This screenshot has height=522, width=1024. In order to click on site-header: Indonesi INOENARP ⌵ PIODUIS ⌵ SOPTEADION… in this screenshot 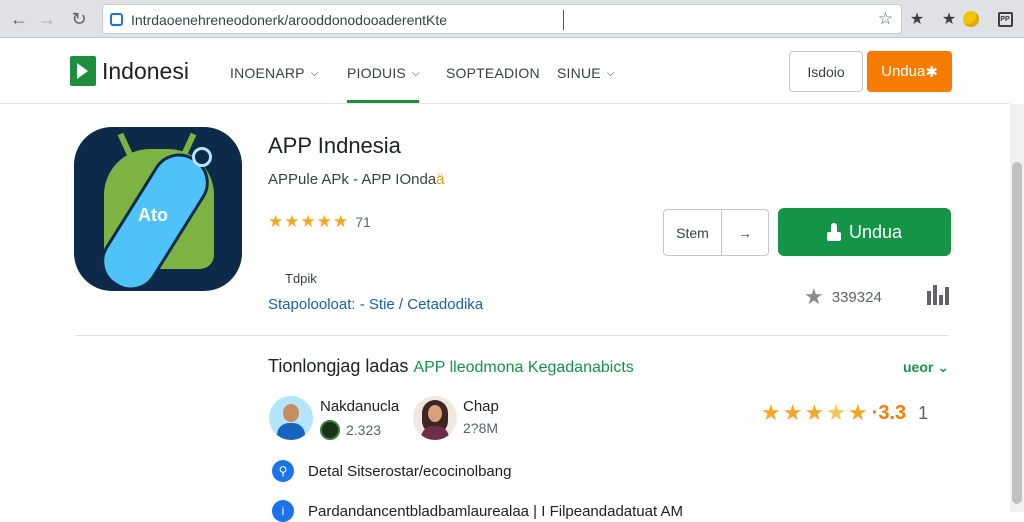, I will do `click(505, 71)`.